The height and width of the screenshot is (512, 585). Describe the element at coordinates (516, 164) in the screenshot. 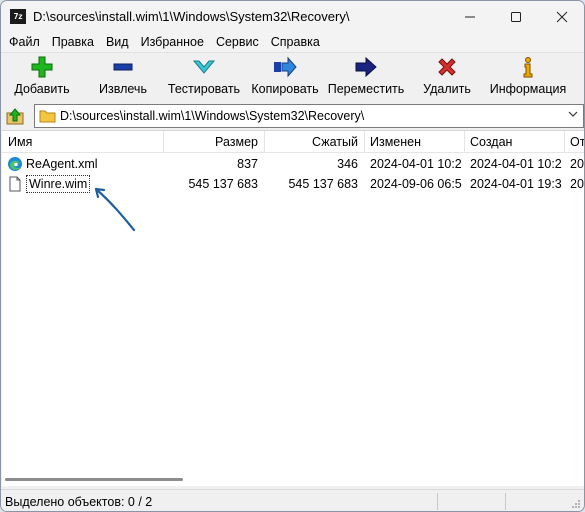

I see `file-created: 2024-04-01 10:26` at that location.